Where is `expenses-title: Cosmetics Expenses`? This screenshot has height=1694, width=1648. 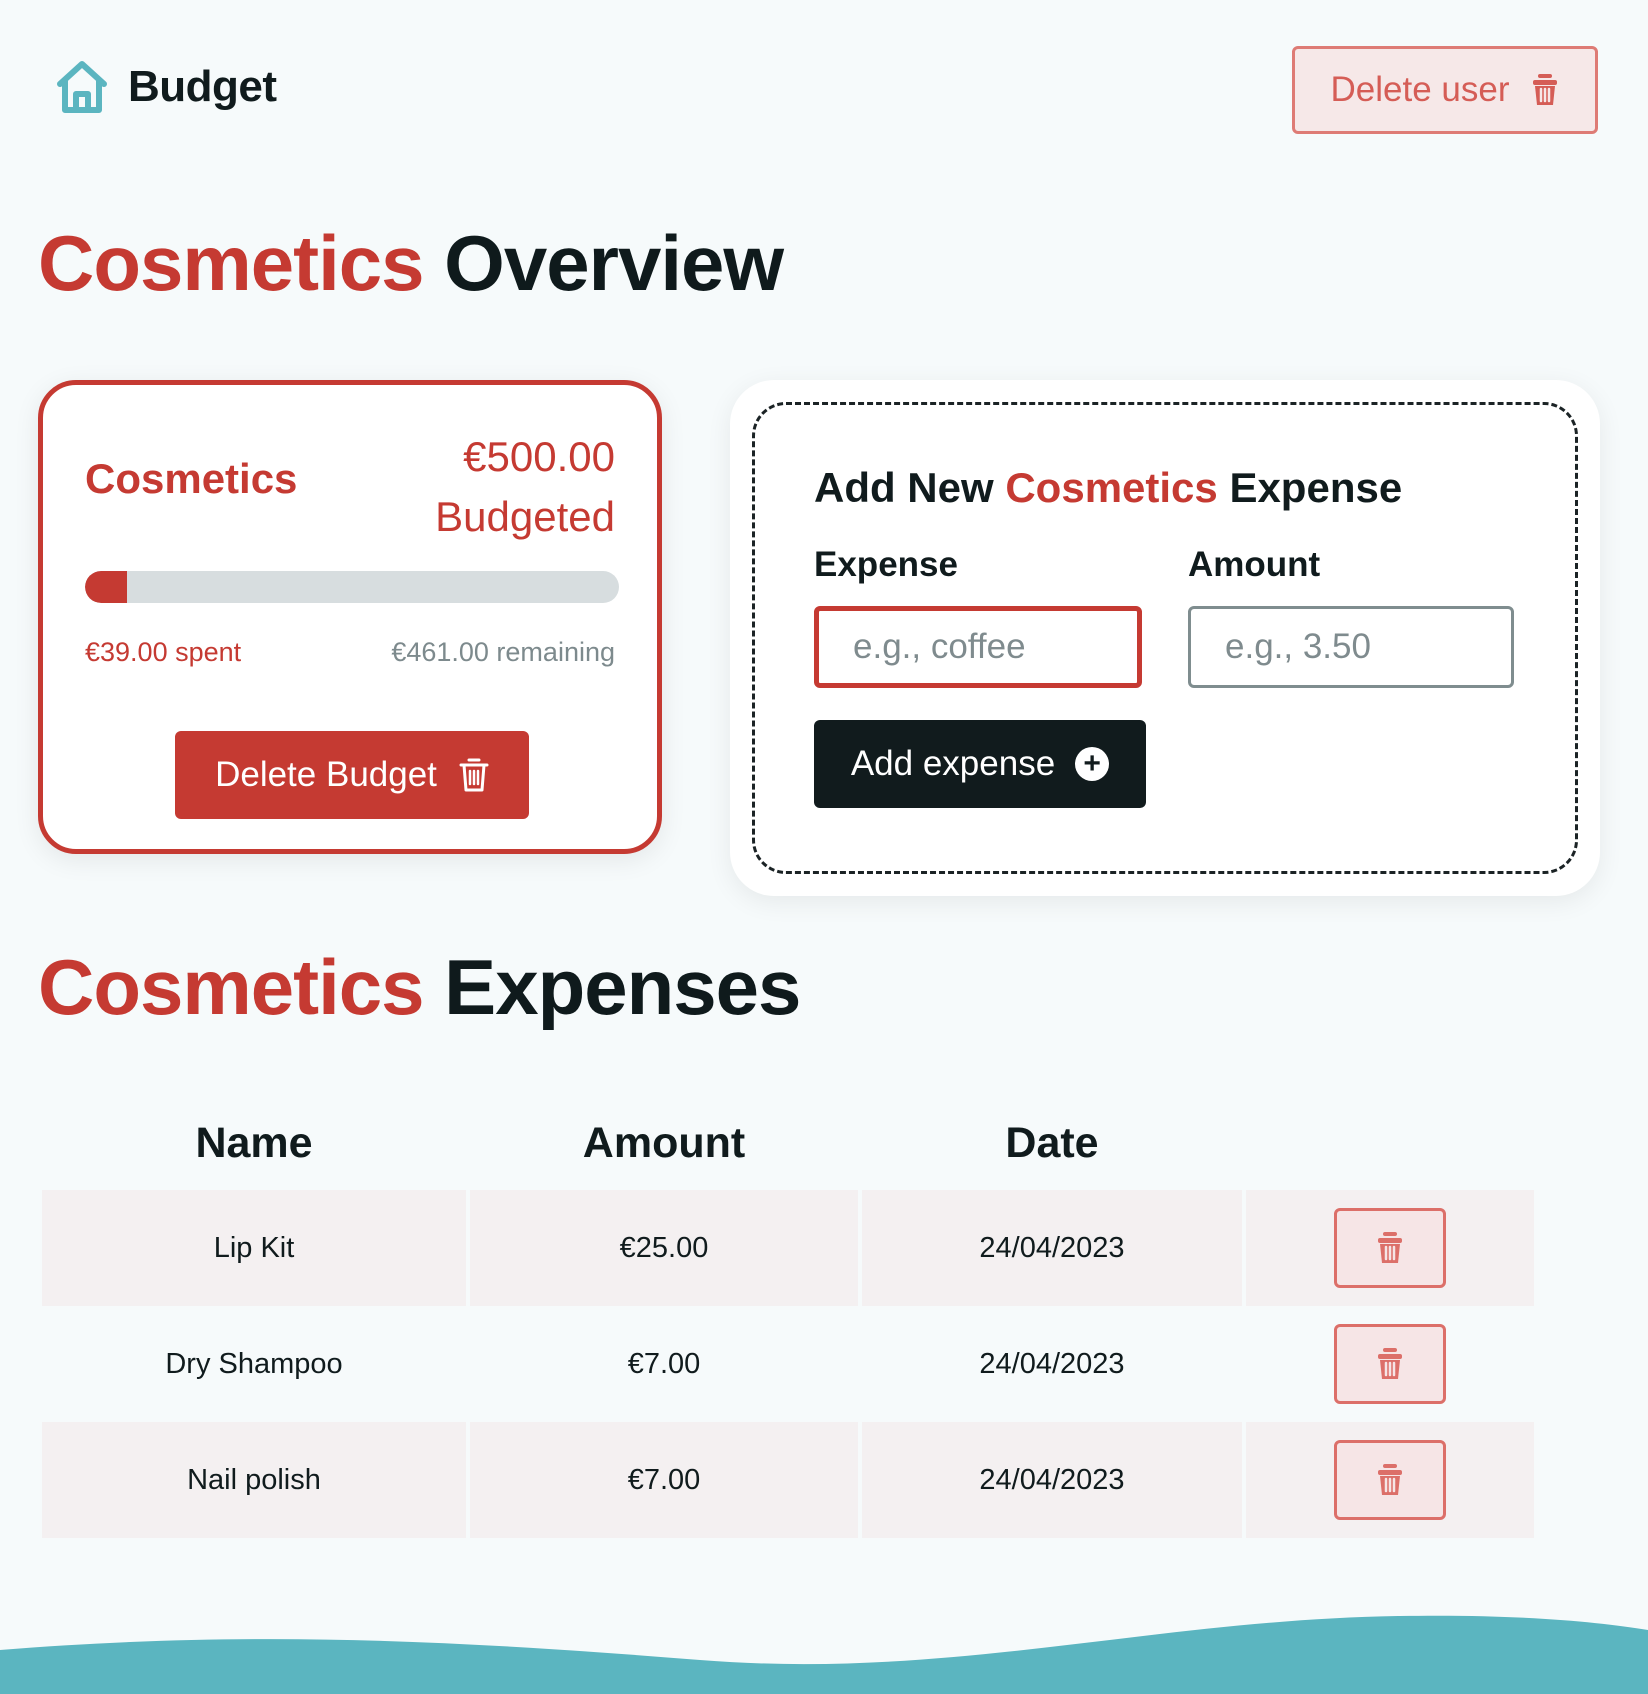 expenses-title: Cosmetics Expenses is located at coordinates (419, 987).